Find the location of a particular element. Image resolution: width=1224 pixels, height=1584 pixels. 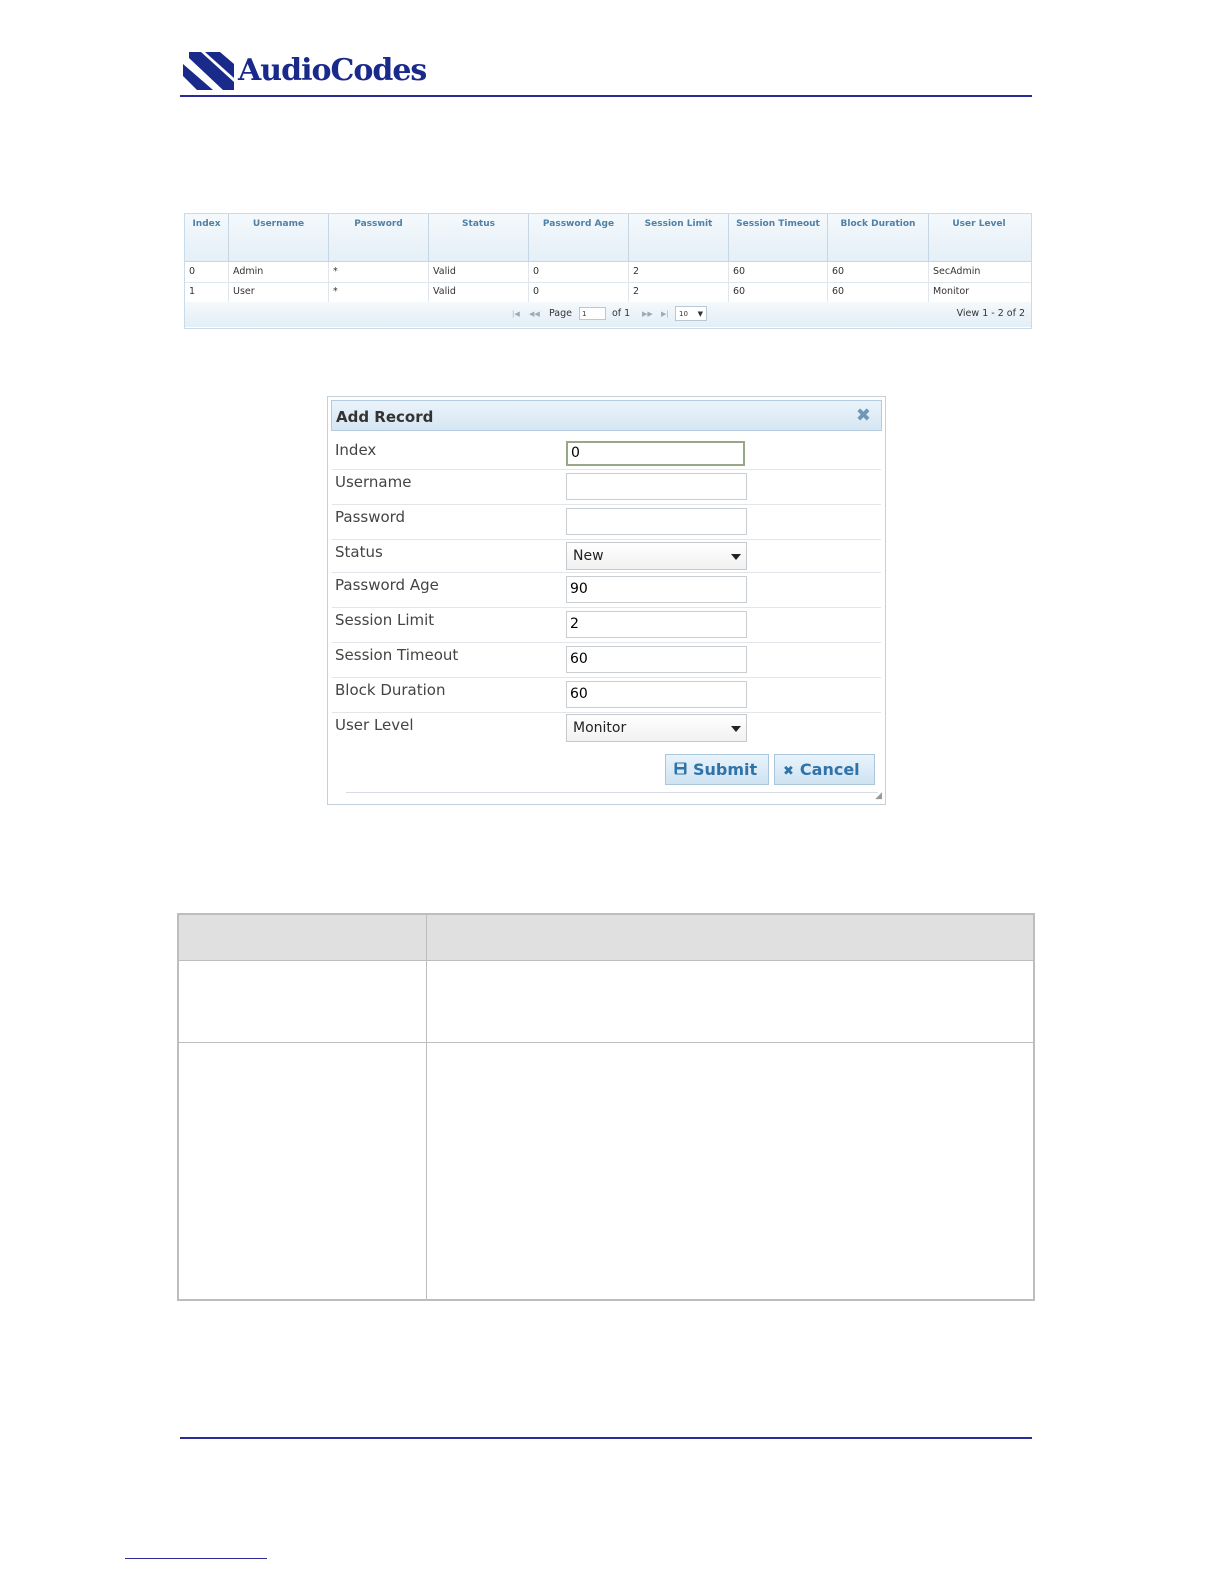

cell-user-level: Monitor is located at coordinates (951, 291).